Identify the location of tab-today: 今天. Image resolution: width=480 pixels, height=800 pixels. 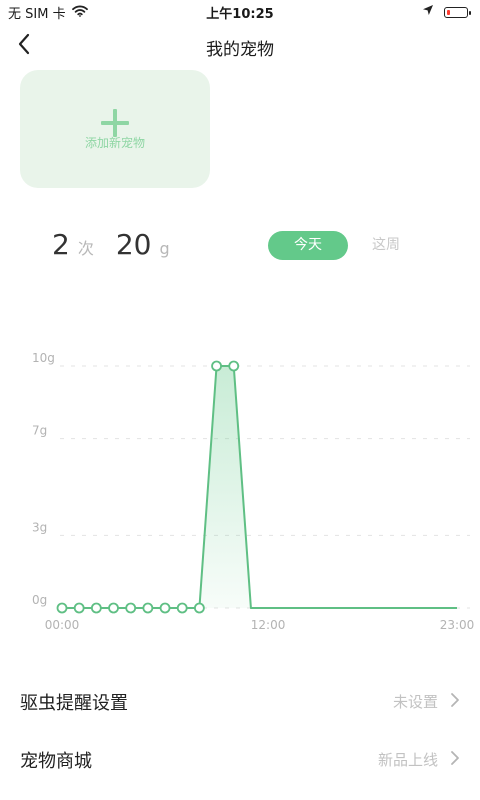
(308, 245).